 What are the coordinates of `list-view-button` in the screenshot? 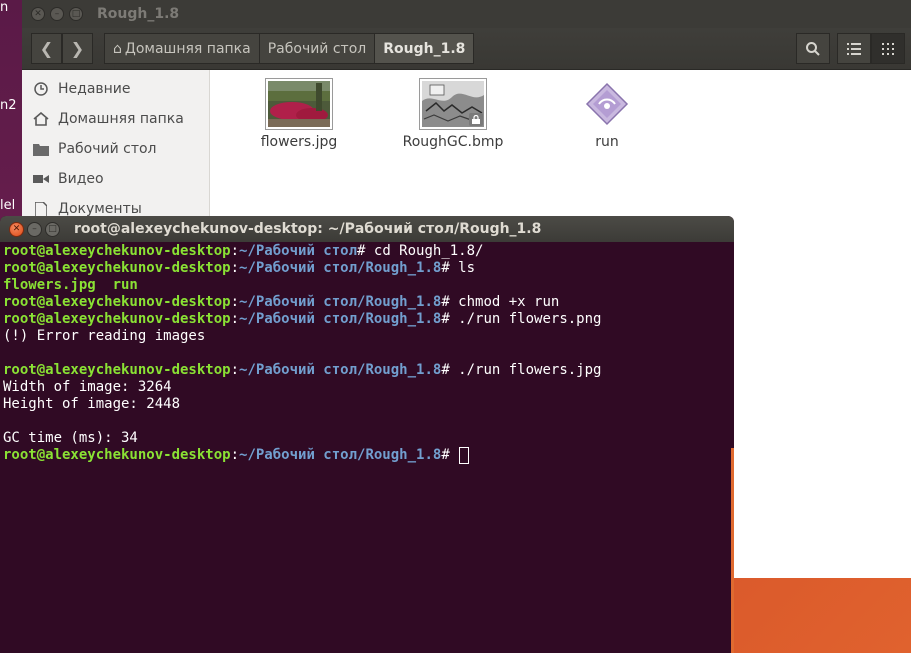 It's located at (854, 48).